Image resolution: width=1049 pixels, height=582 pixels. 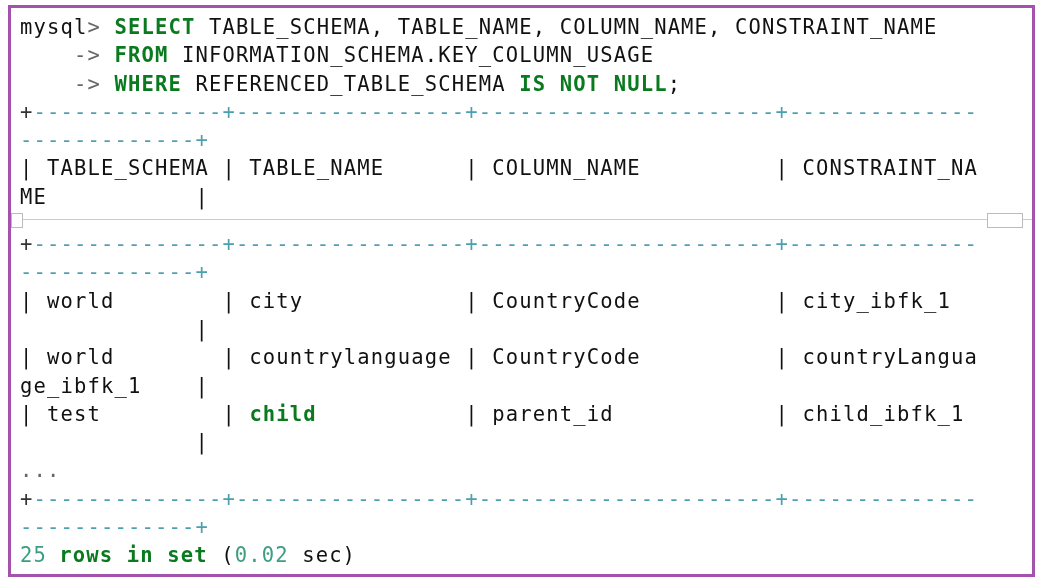 I want to click on code-line: mysql> SELECT TABLE_SCHEMA, TABLE_NAME, COLUMN_NAME, CONSTRAINT_NAME, so click(x=479, y=27).